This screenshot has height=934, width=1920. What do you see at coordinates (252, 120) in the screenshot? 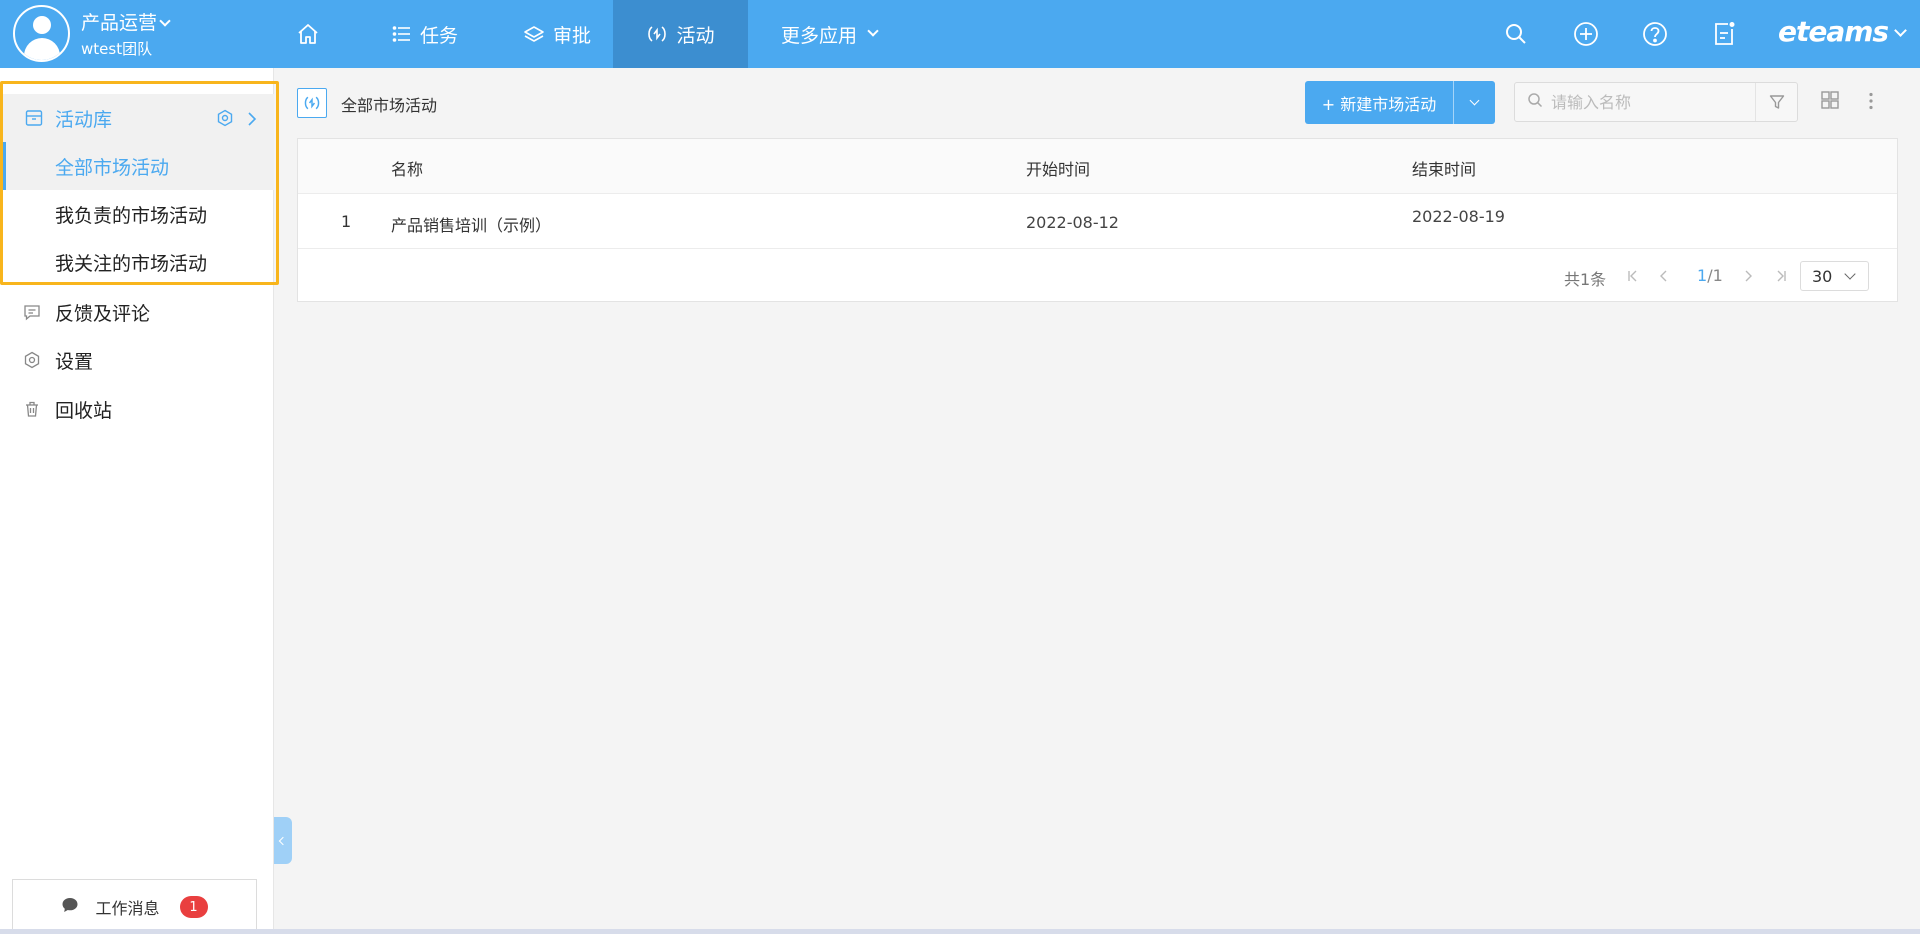
I see `chevron-right-icon` at bounding box center [252, 120].